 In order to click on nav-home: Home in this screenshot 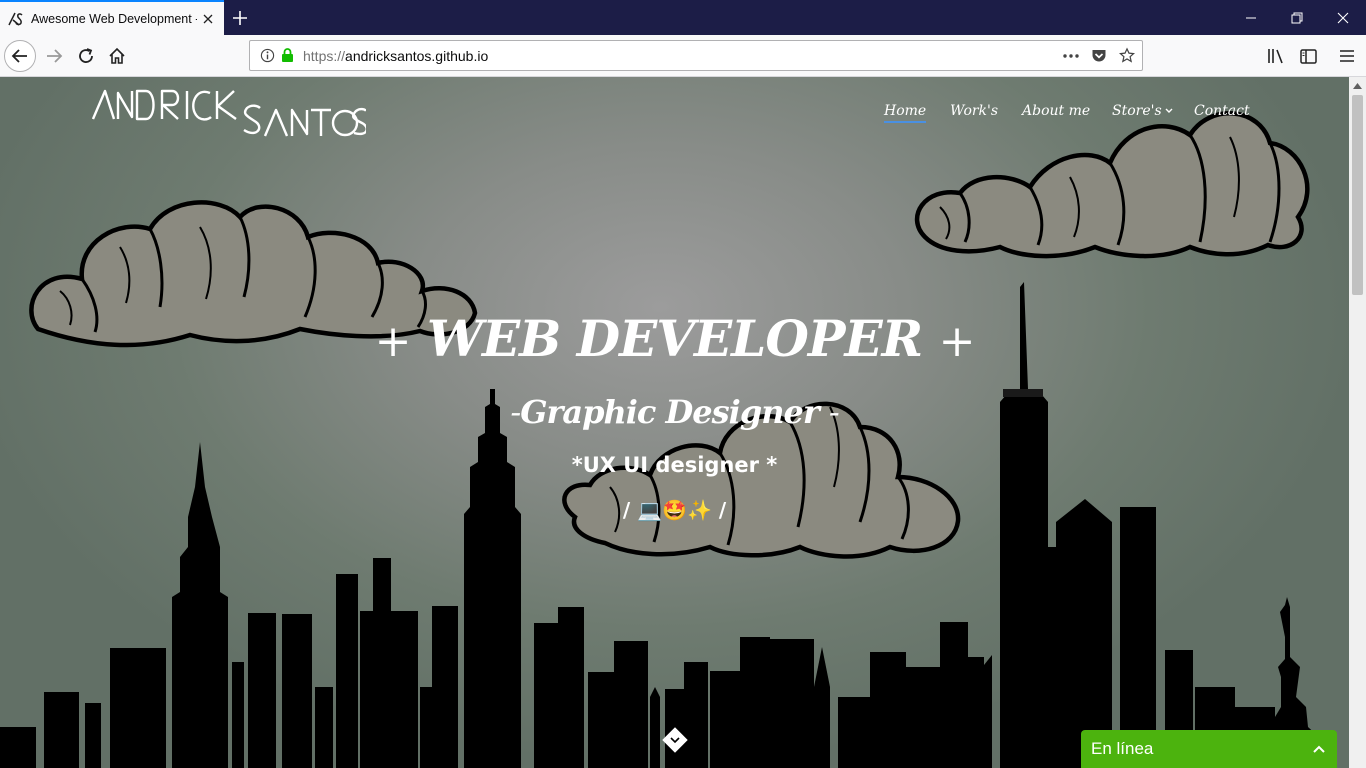, I will do `click(905, 113)`.